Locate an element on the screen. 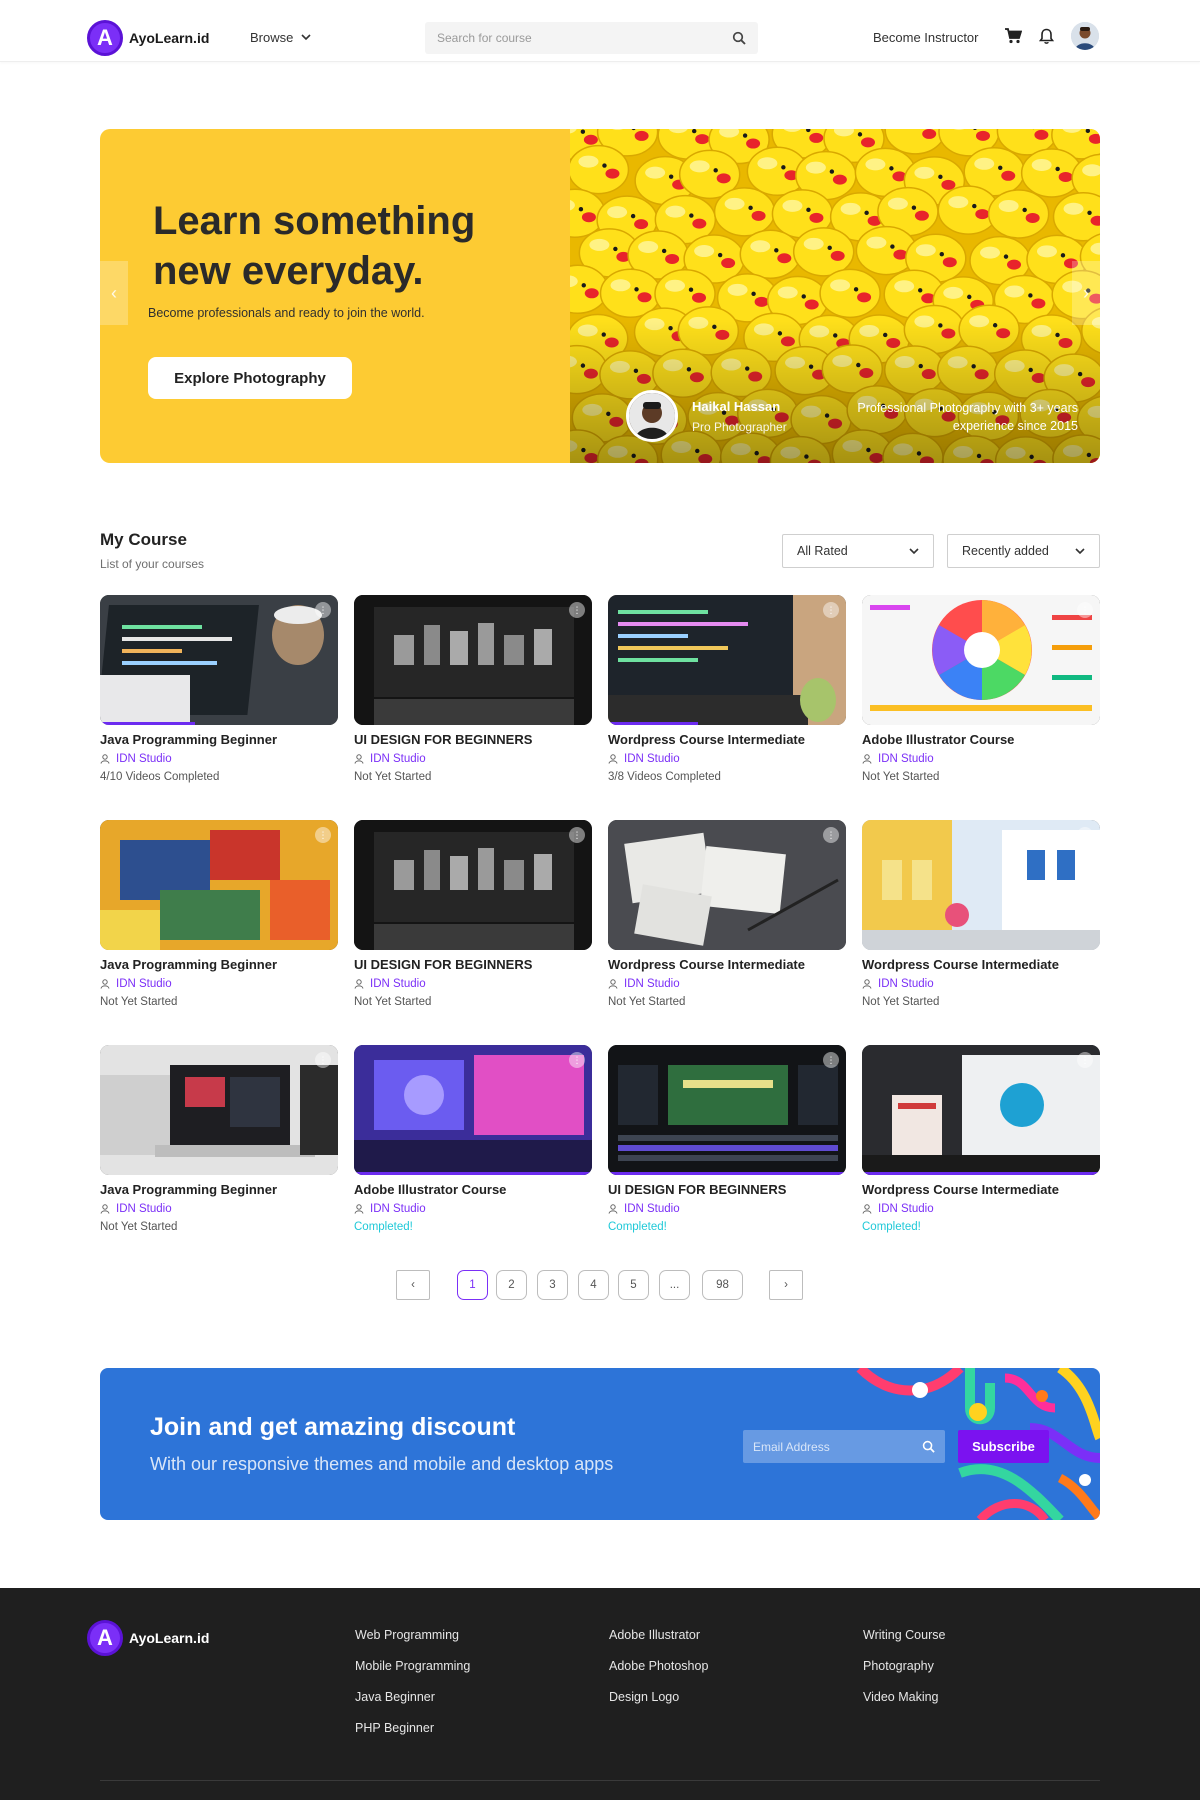 This screenshot has height=1800, width=1200. footer-link: Adobe Photoshop is located at coordinates (658, 1666).